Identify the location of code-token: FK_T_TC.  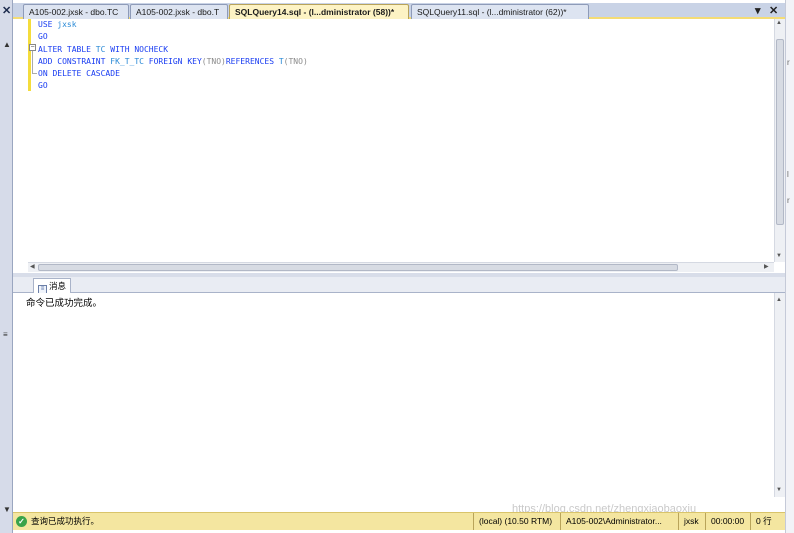
(129, 61).